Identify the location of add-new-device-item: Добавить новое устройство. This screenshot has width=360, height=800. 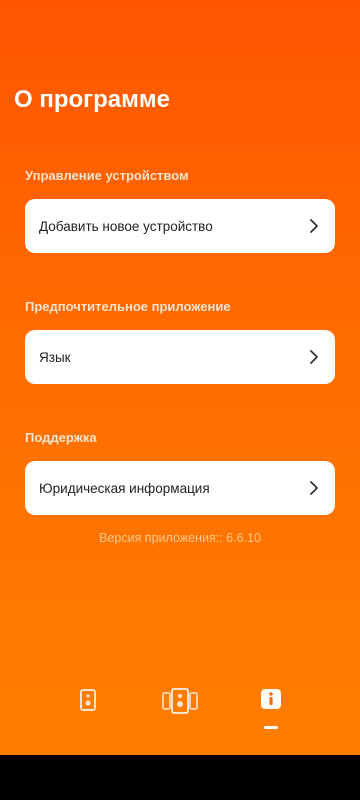
(180, 226).